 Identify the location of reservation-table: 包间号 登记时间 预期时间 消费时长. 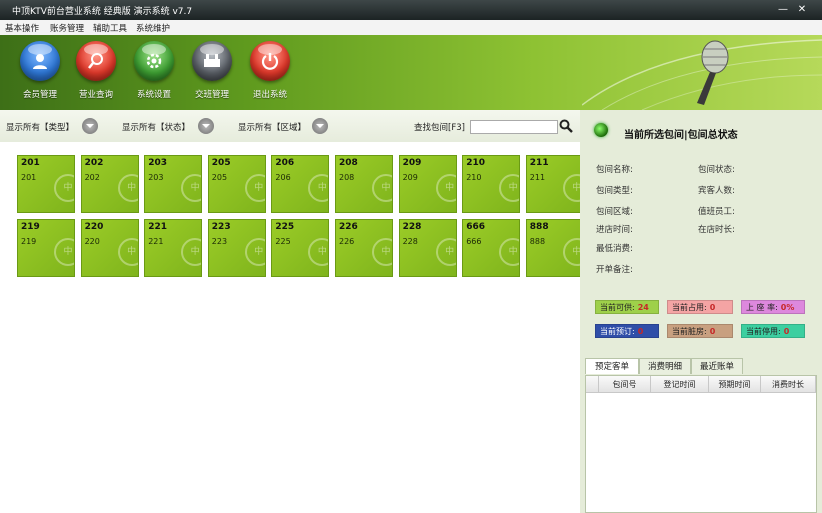
(701, 444).